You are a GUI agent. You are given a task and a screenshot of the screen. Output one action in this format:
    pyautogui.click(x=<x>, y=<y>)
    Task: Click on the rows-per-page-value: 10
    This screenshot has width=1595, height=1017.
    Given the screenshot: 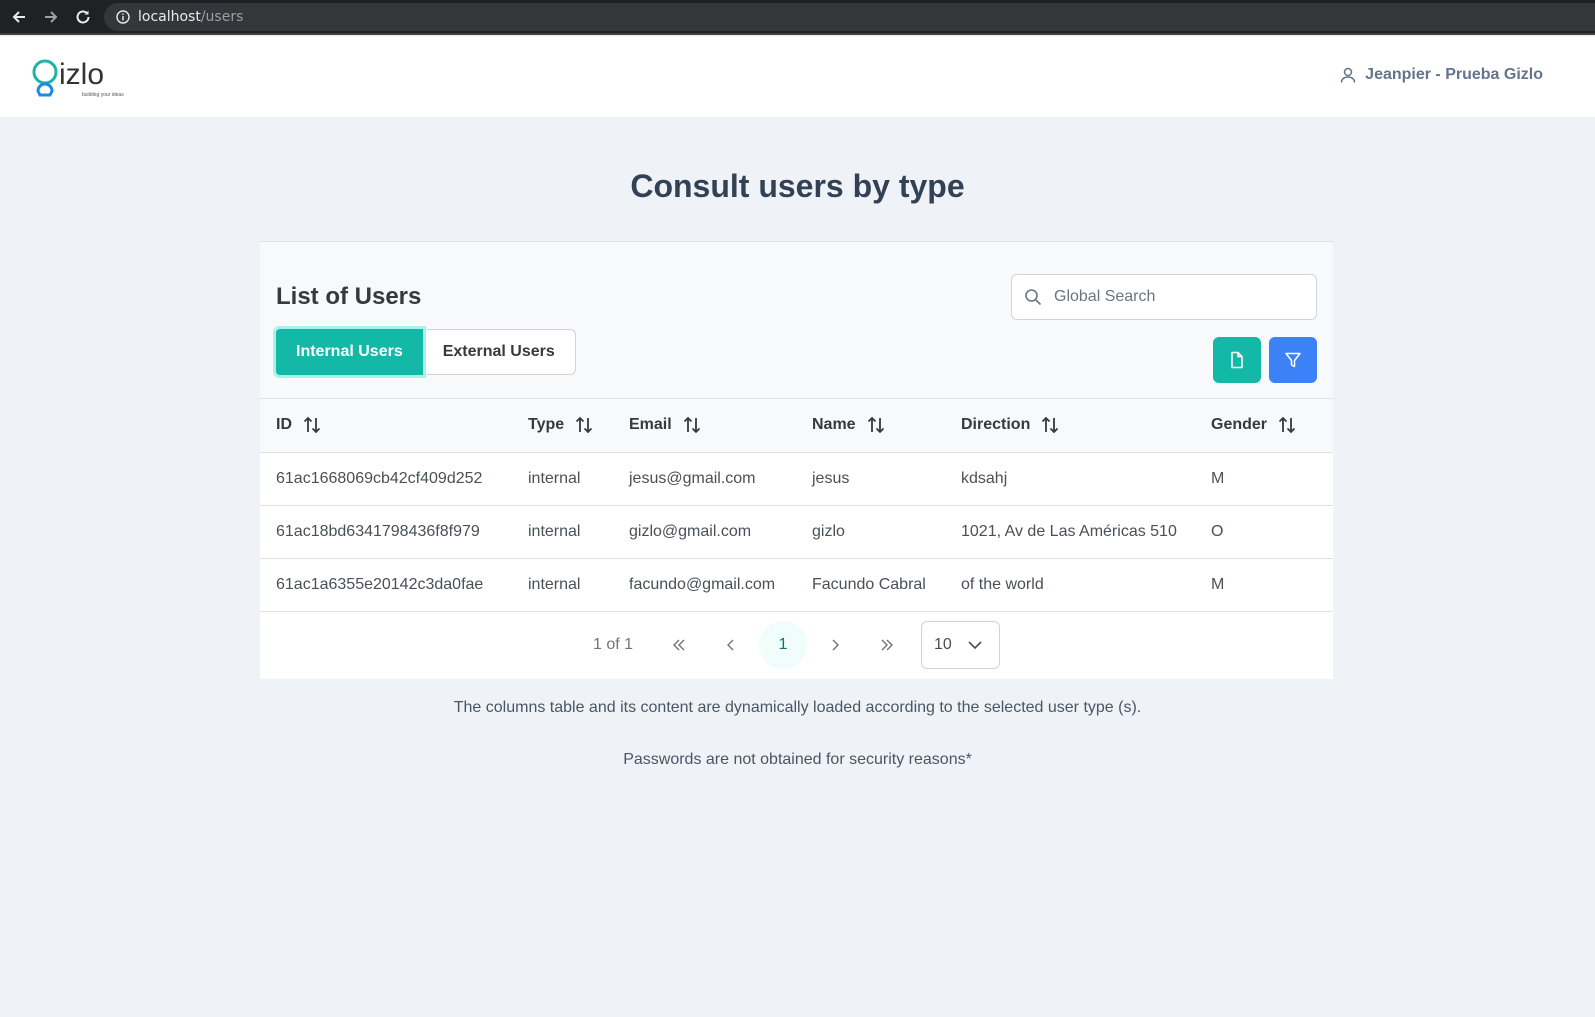 What is the action you would take?
    pyautogui.click(x=943, y=644)
    